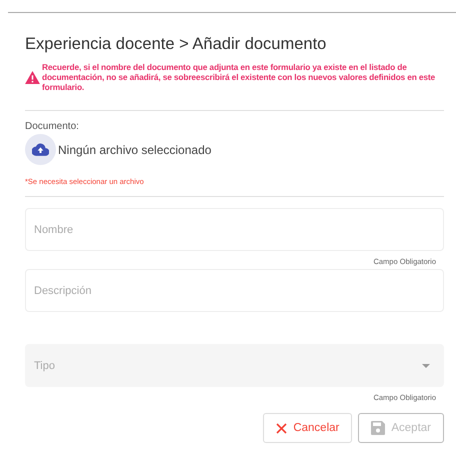 Image resolution: width=456 pixels, height=474 pixels. What do you see at coordinates (307, 428) in the screenshot?
I see `cancel-button: Cancelar` at bounding box center [307, 428].